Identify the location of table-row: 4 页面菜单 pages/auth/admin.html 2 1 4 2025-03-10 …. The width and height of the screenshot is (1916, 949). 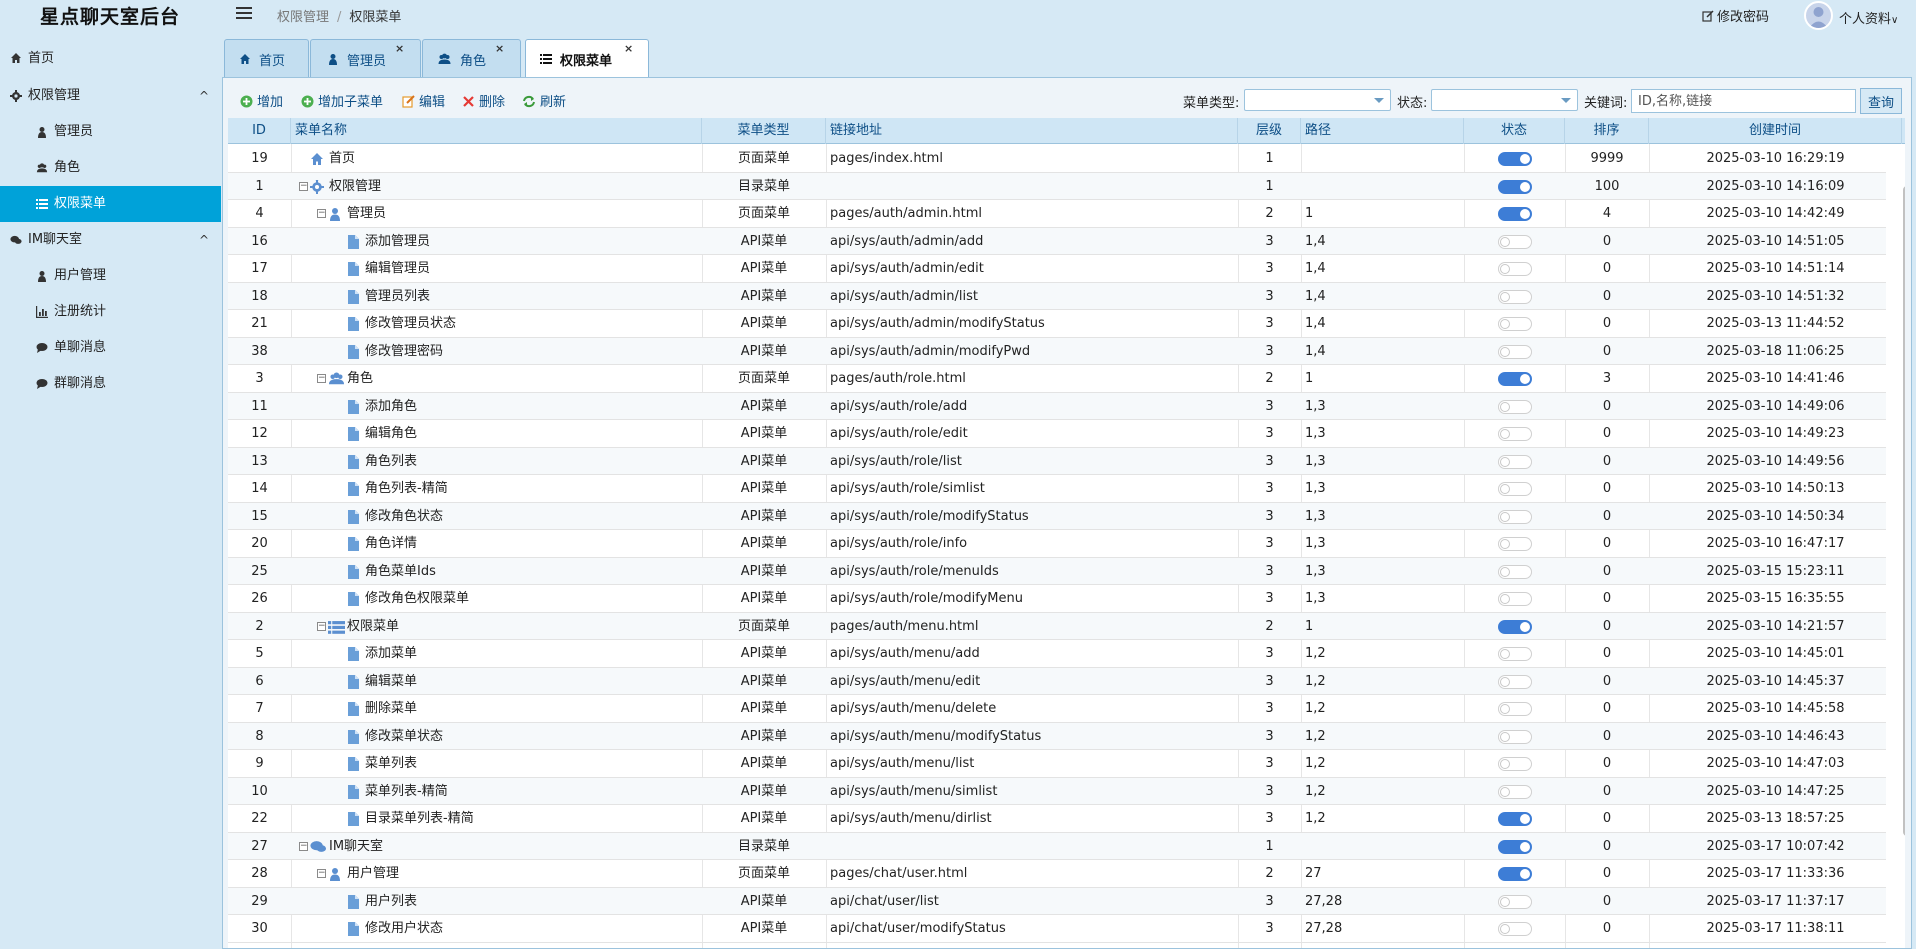
(1057, 214).